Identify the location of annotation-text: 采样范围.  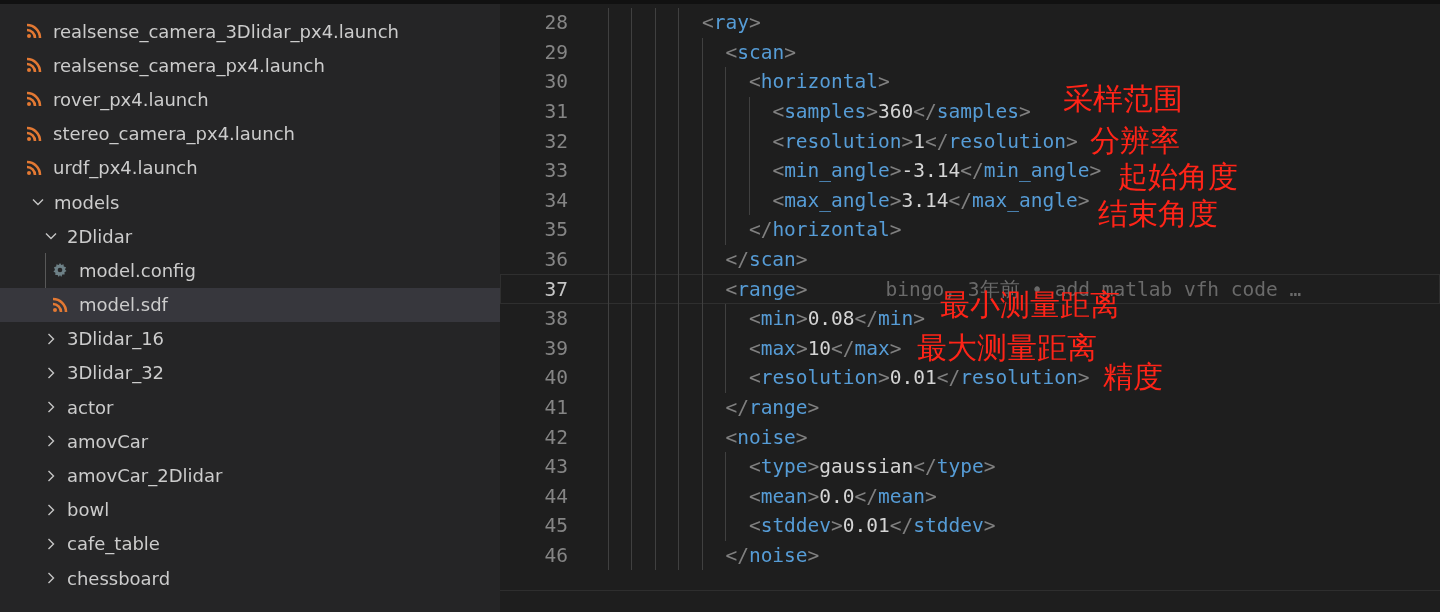
(1123, 99).